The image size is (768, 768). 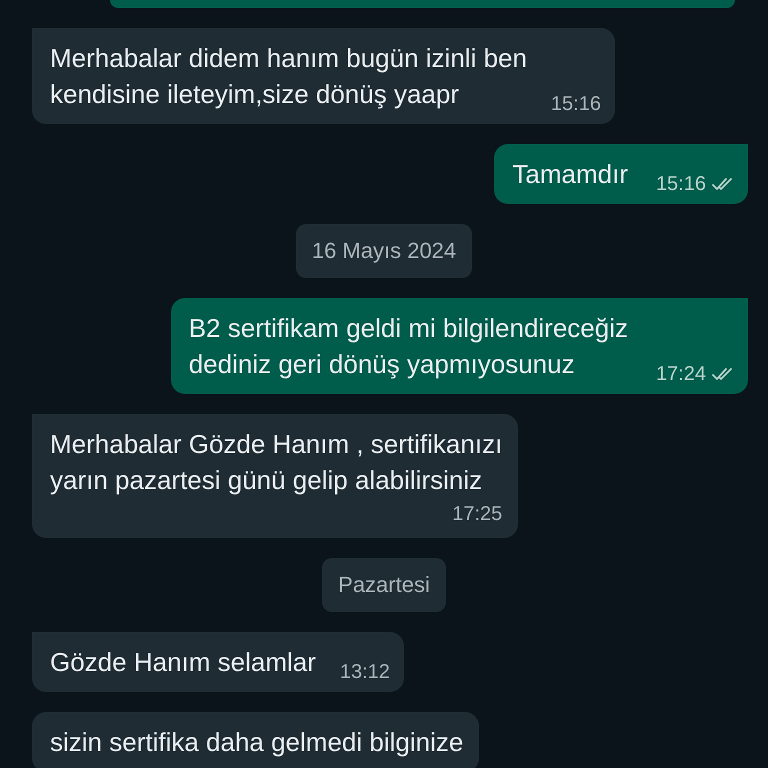 What do you see at coordinates (276, 462) in the screenshot?
I see `message-text: Merhabalar Gözde Hanım , sertifikanızı yarın pazartesi günü gelip alabilirsiniz` at bounding box center [276, 462].